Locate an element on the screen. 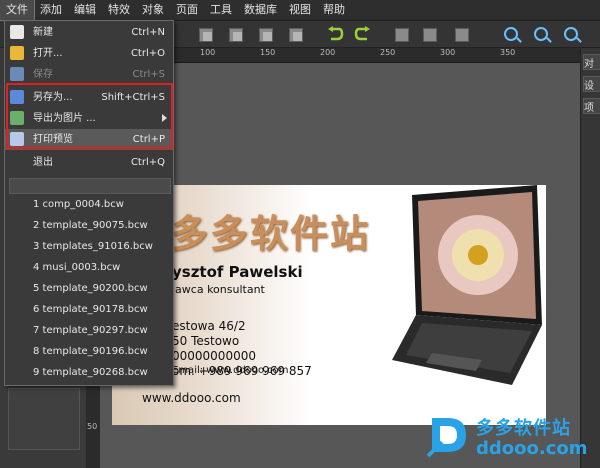 This screenshot has width=600, height=468. card-email: Email: www.ddooo.com is located at coordinates (230, 370).